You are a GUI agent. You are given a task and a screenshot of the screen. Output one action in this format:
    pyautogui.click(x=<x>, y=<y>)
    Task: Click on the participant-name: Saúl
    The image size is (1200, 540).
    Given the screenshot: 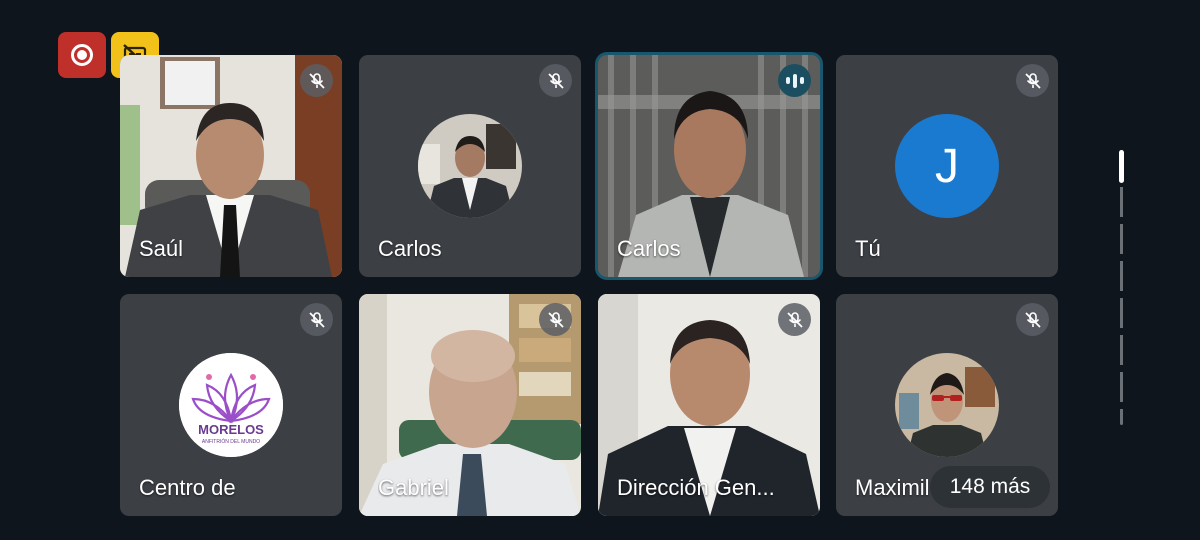 What is the action you would take?
    pyautogui.click(x=161, y=248)
    